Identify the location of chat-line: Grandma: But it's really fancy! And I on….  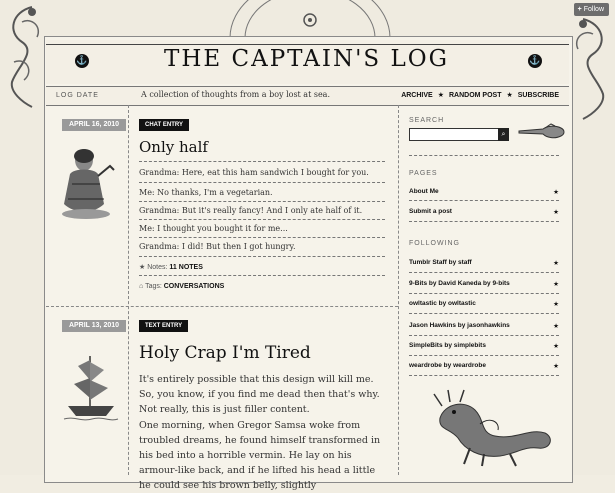
(251, 210).